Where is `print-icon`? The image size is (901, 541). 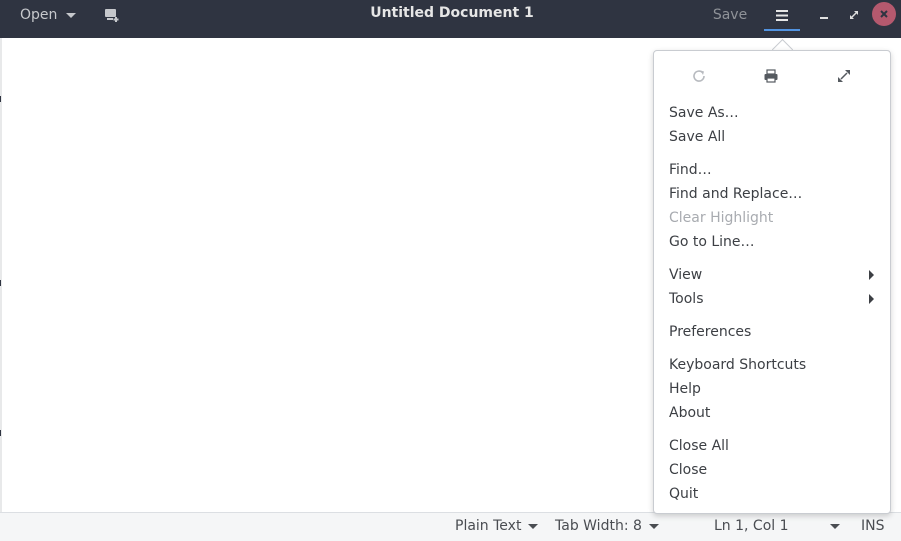
print-icon is located at coordinates (771, 76).